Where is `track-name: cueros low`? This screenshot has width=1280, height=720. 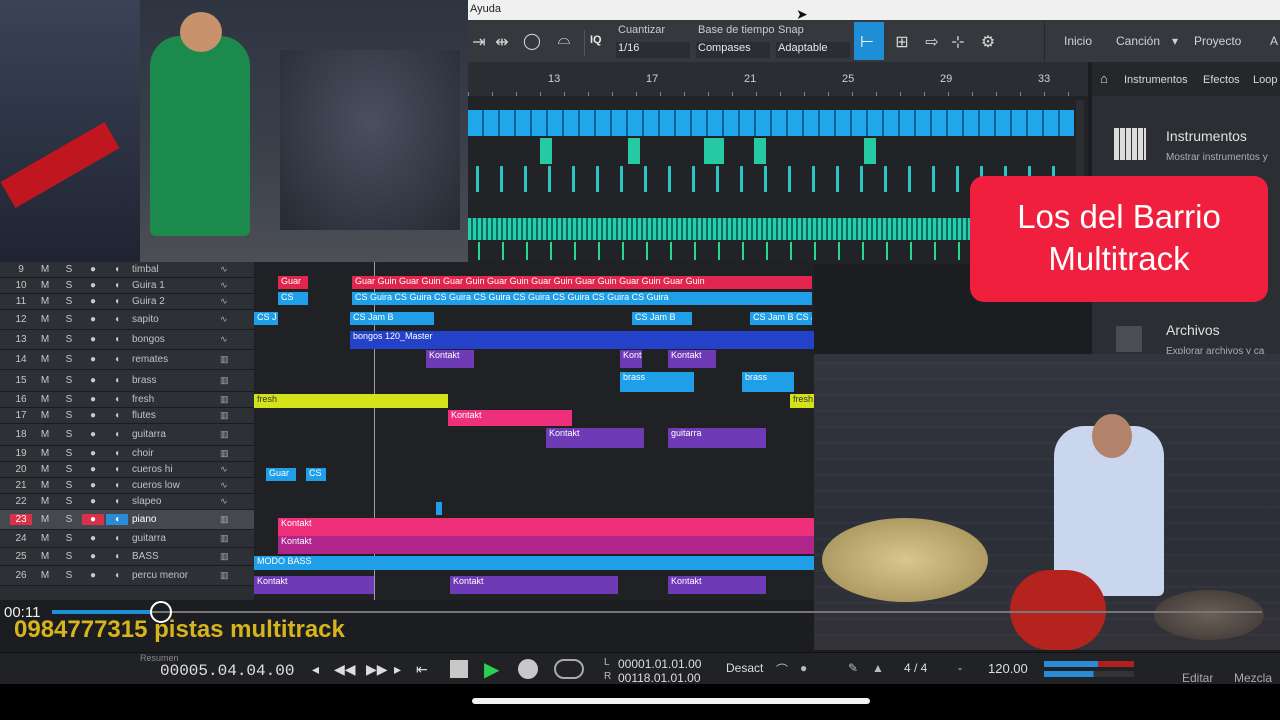 track-name: cueros low is located at coordinates (156, 485).